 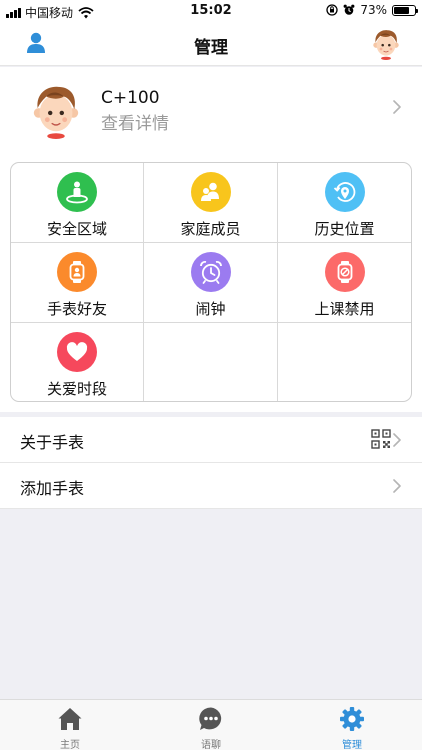 What do you see at coordinates (56, 112) in the screenshot?
I see `avatar` at bounding box center [56, 112].